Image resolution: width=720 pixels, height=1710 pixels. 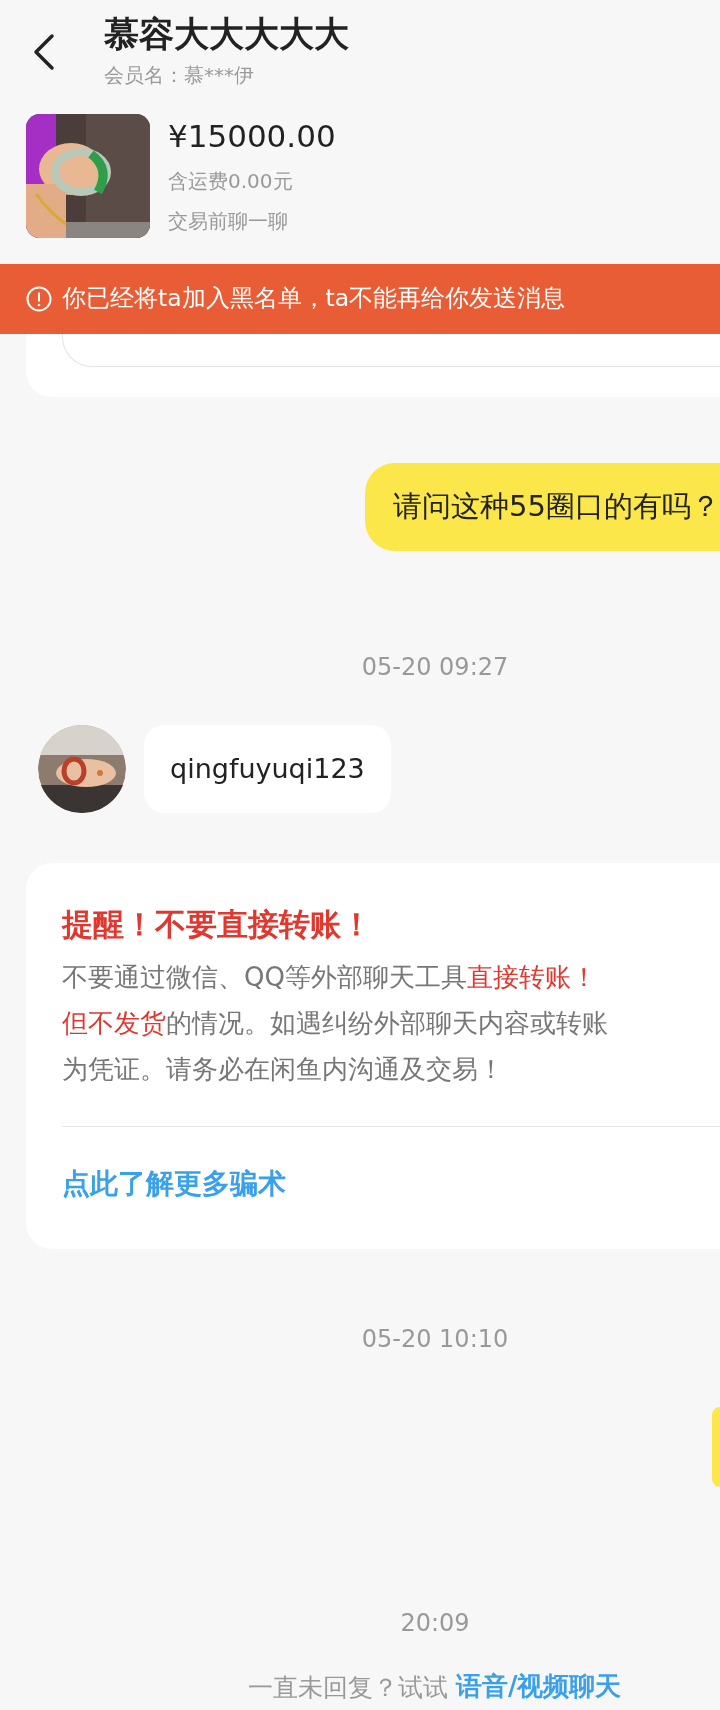 What do you see at coordinates (283, 1069) in the screenshot?
I see `warning-text: 为凭证。请务必在闲鱼内沟通及交易！` at bounding box center [283, 1069].